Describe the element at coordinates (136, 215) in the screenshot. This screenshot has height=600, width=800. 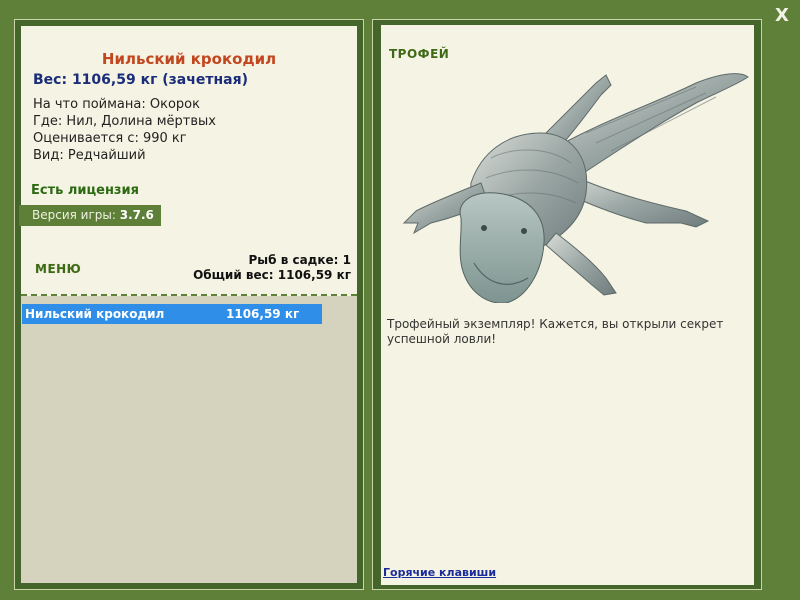
I see `version-value: 3.7.6` at that location.